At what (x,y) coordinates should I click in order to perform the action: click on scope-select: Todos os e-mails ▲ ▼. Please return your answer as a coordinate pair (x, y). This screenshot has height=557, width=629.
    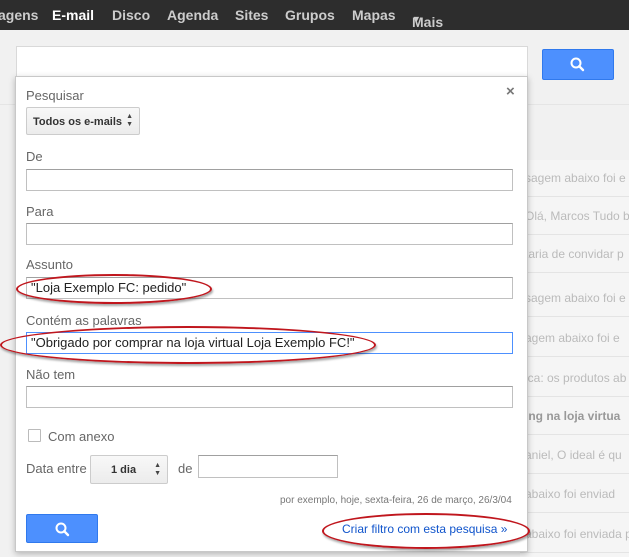
    Looking at the image, I should click on (83, 121).